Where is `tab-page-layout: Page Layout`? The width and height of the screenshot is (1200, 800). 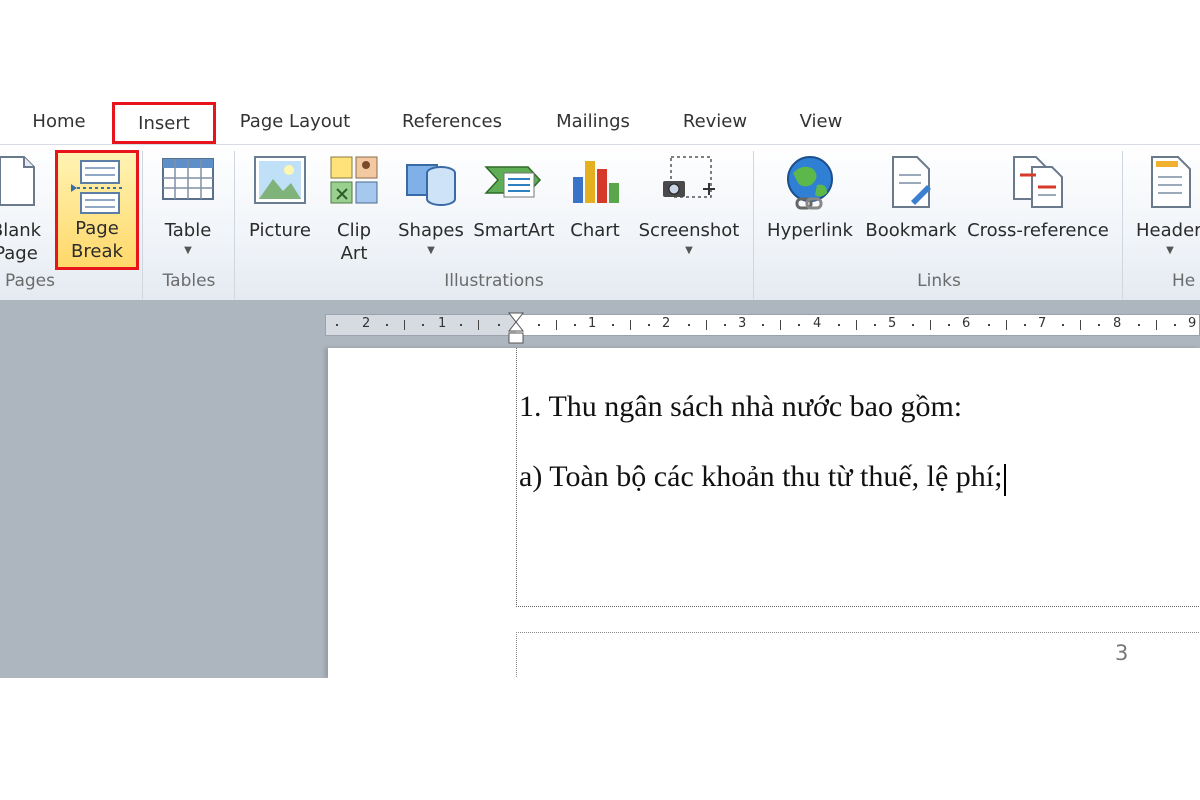
tab-page-layout: Page Layout is located at coordinates (295, 122).